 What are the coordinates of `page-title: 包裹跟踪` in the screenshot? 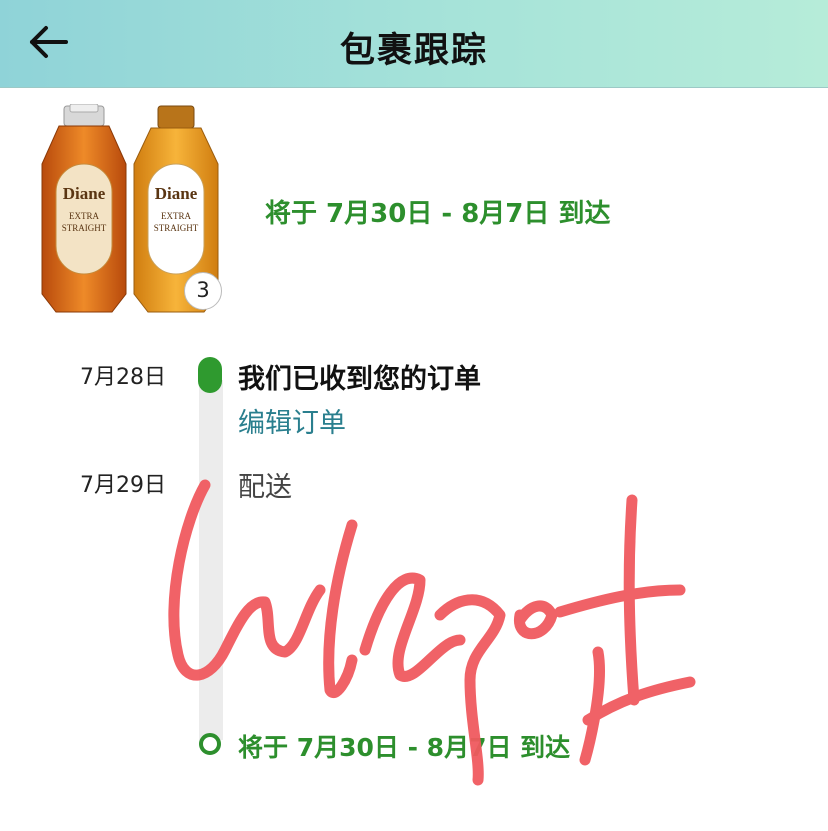 It's located at (413, 51).